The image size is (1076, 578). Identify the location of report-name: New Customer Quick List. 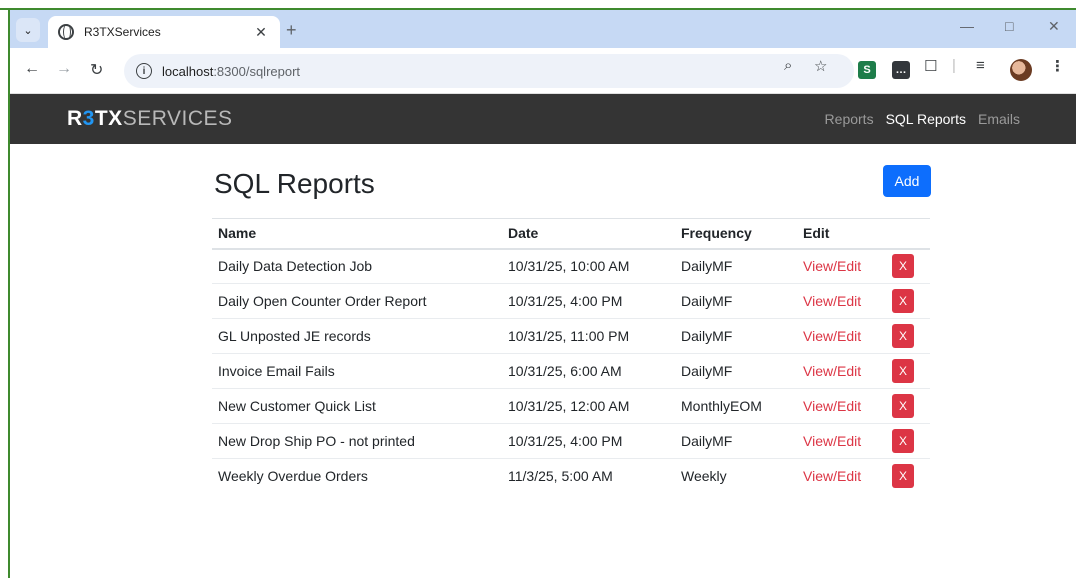
(357, 406).